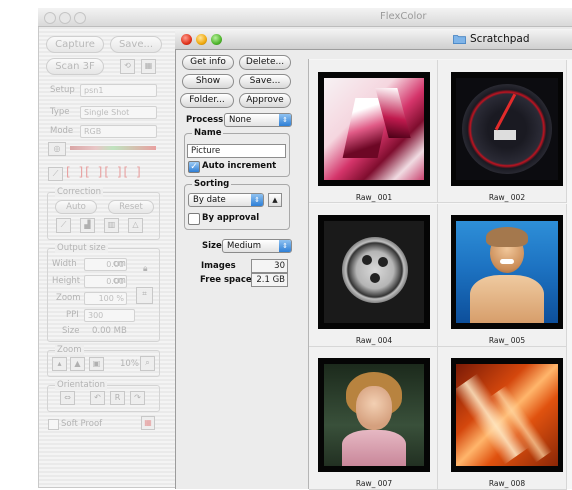 Image resolution: width=572 pixels, height=490 pixels. Describe the element at coordinates (239, 166) in the screenshot. I see `auto-increment-label: Auto increment` at that location.